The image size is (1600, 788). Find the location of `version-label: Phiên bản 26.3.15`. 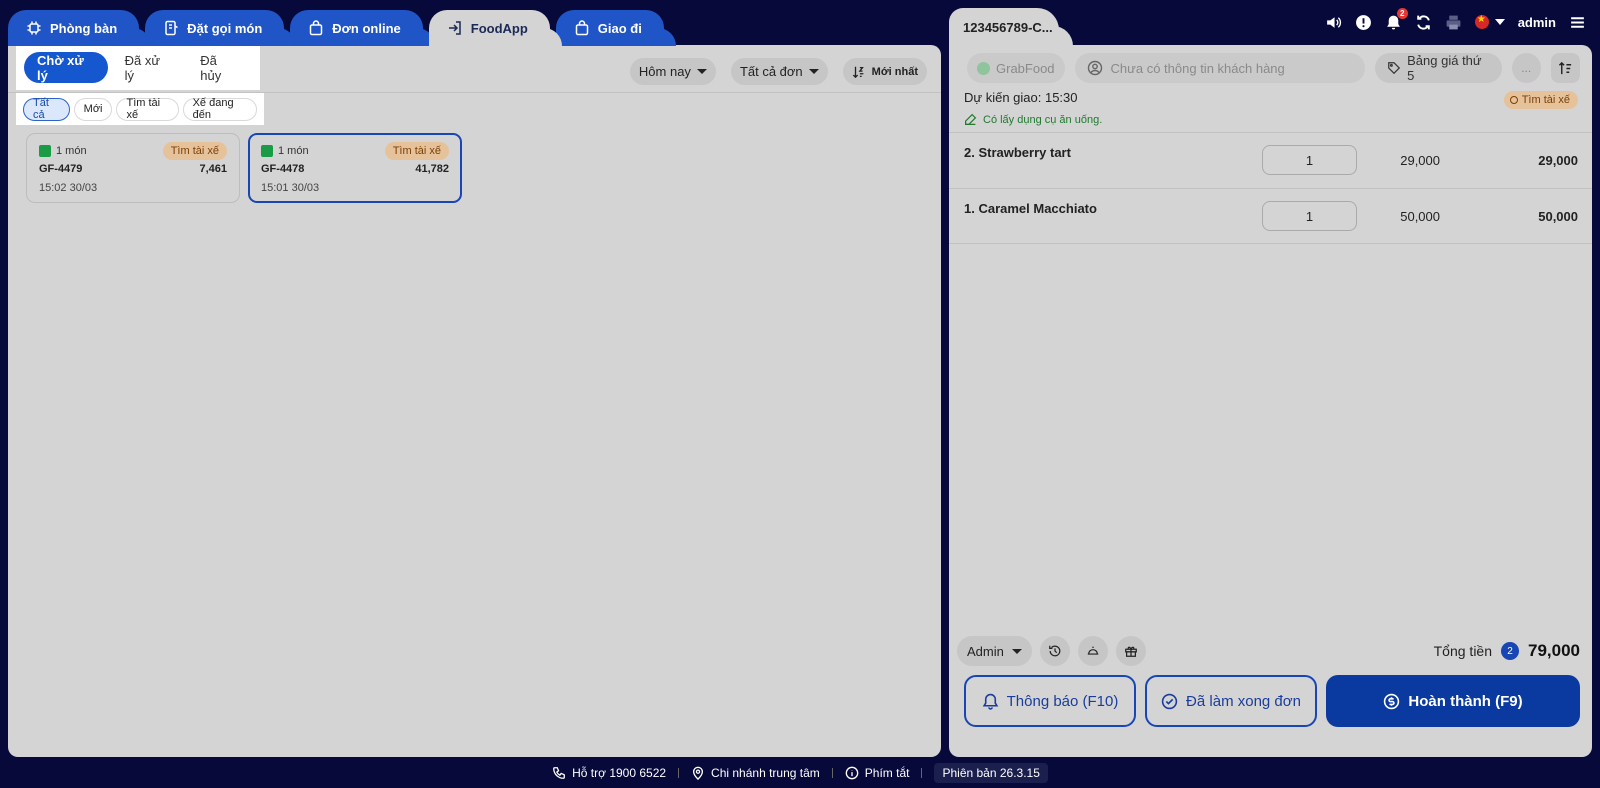

version-label: Phiên bản 26.3.15 is located at coordinates (991, 772).